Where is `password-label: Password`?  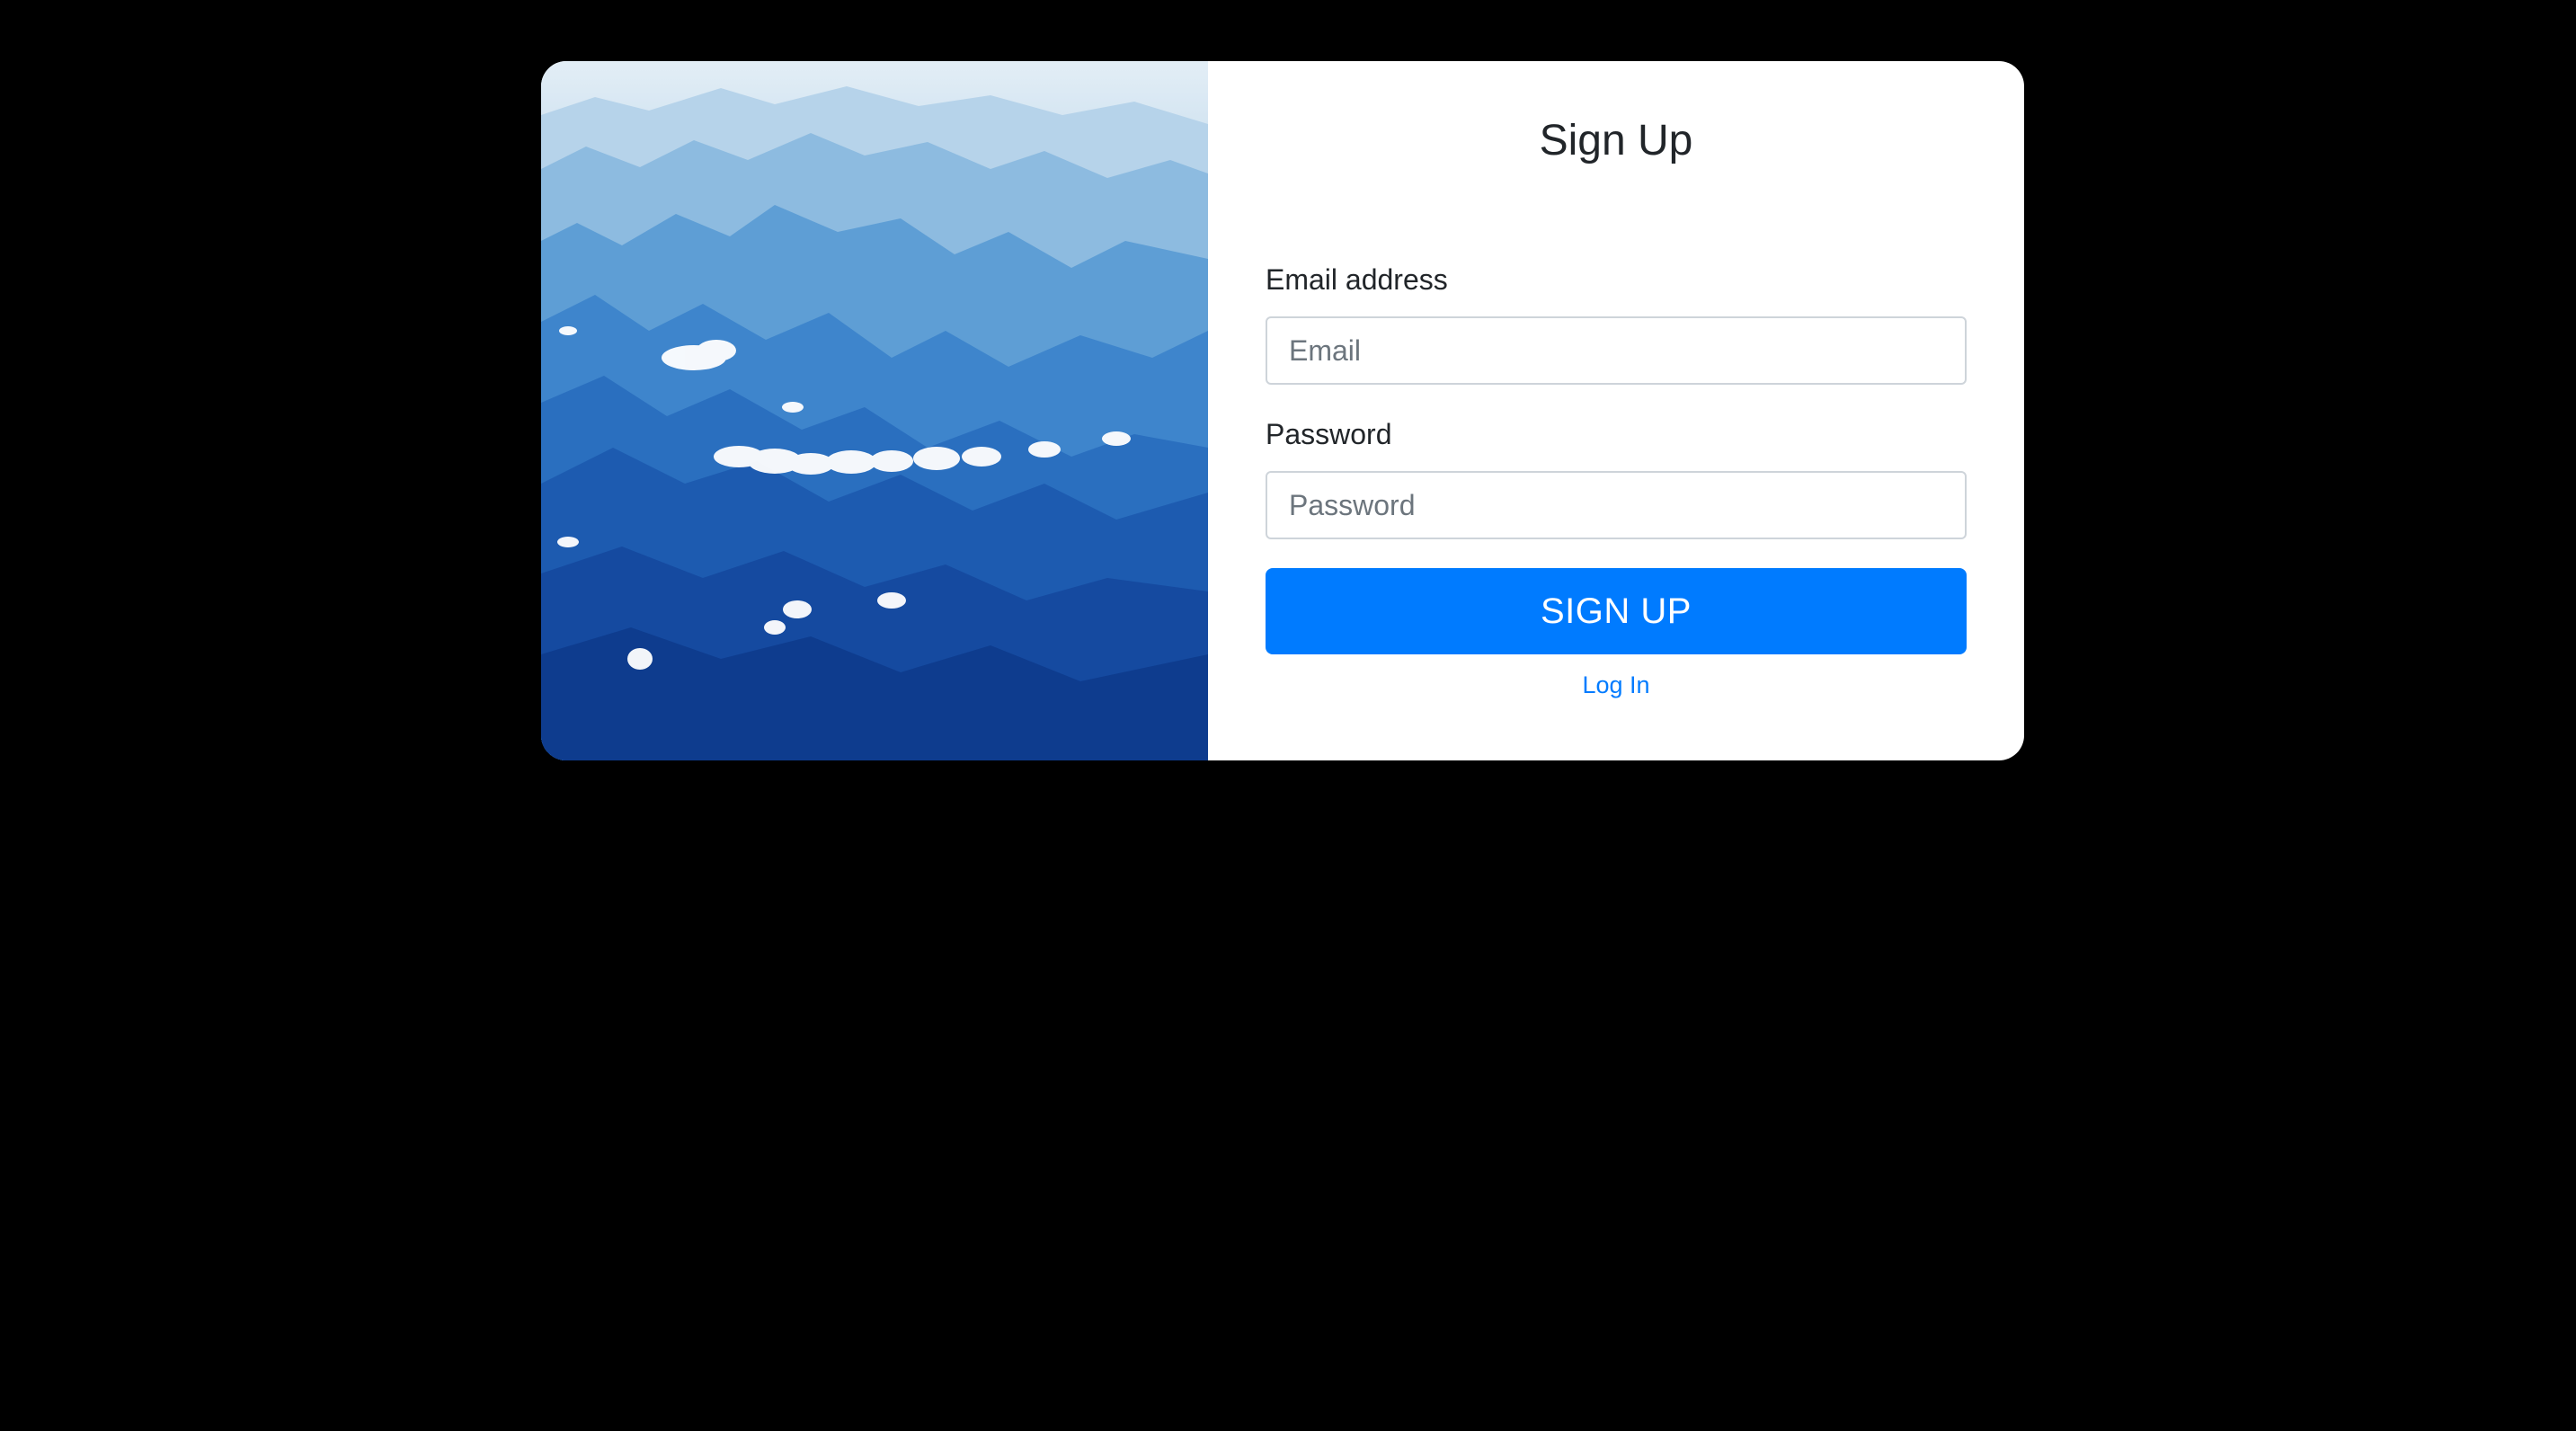 password-label: Password is located at coordinates (1329, 434).